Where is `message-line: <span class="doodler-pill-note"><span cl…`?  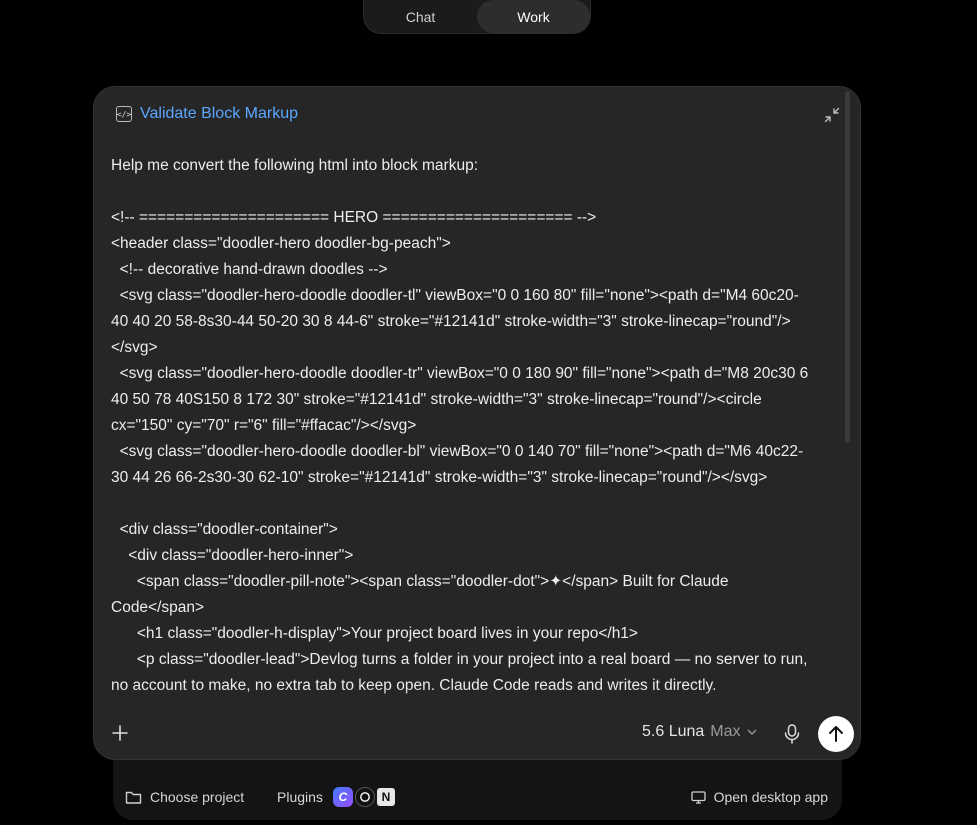
message-line: <span class="doodler-pill-note"><span cl… is located at coordinates (422, 594).